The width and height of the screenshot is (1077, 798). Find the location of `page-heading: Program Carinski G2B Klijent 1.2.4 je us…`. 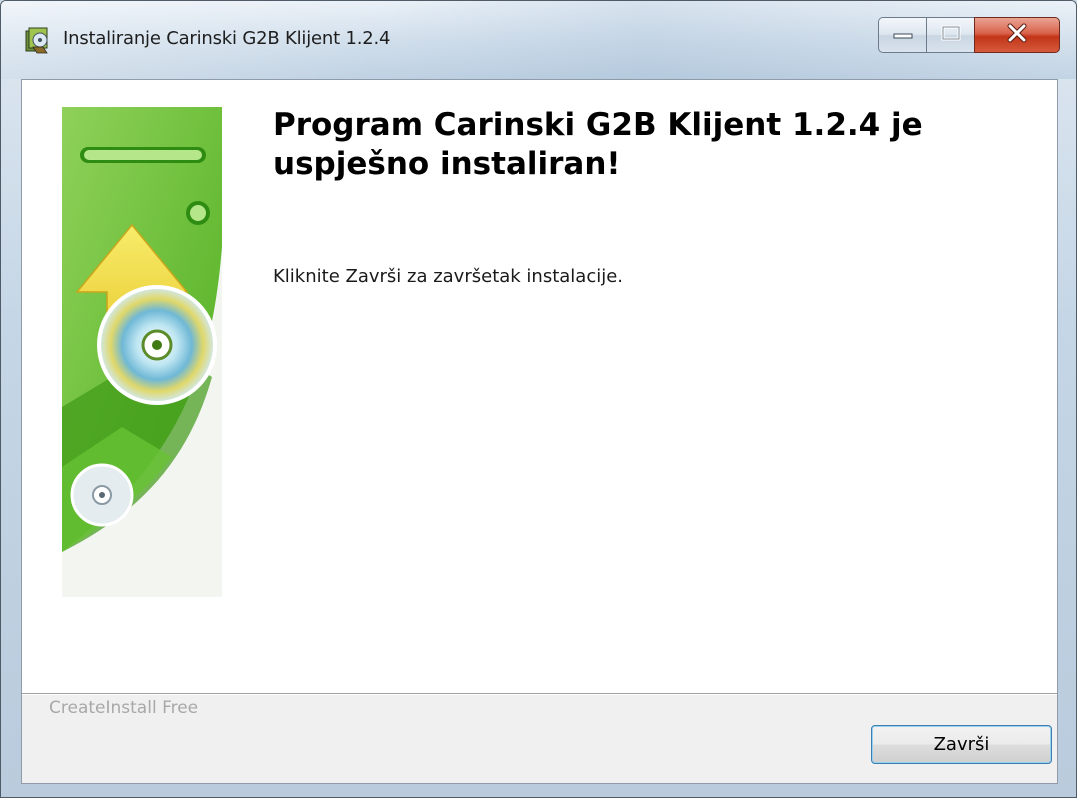

page-heading: Program Carinski G2B Klijent 1.2.4 je us… is located at coordinates (598, 144).